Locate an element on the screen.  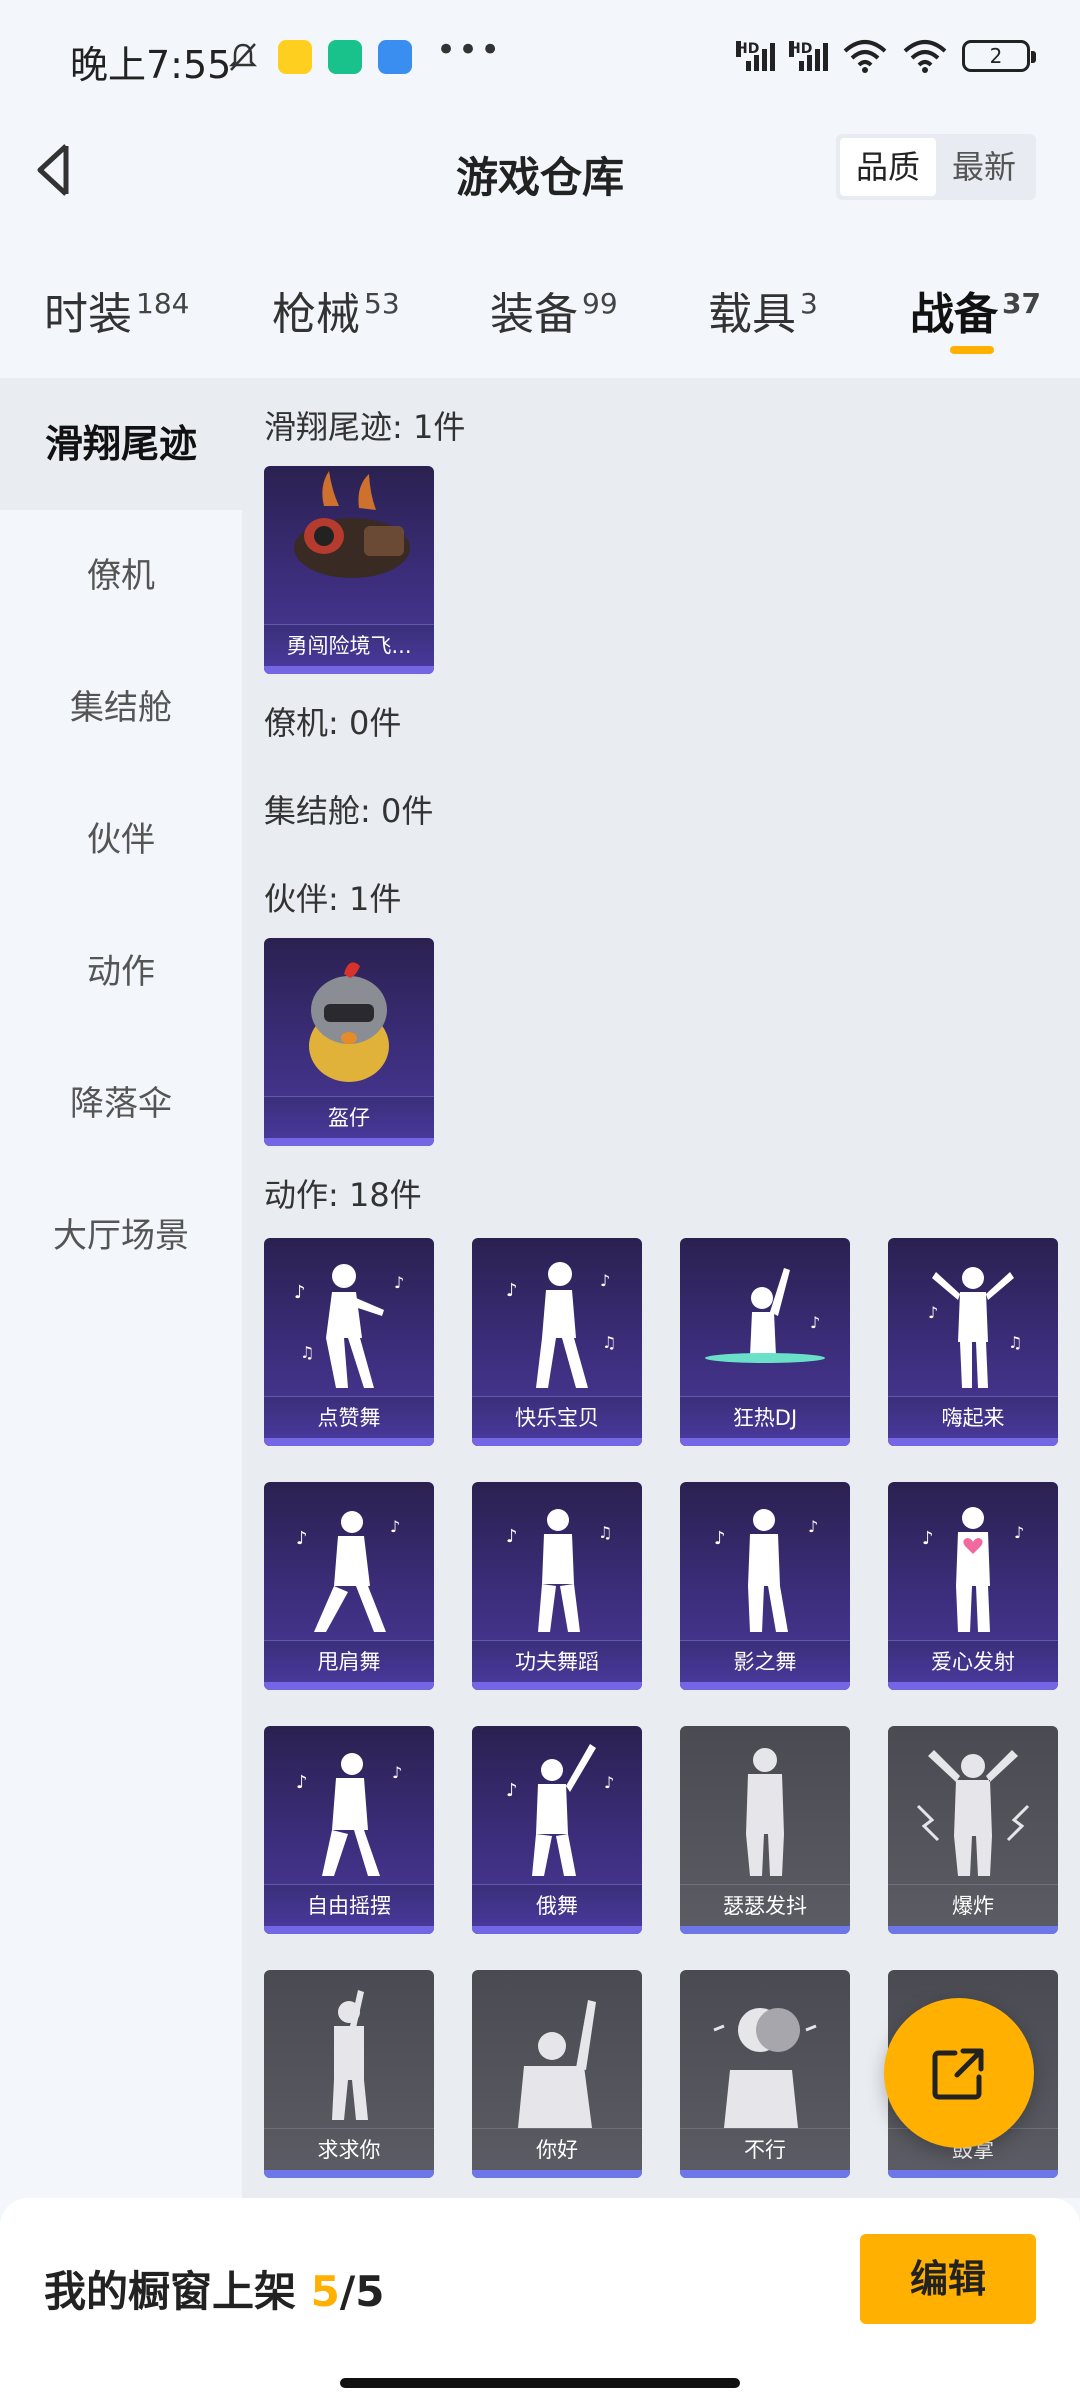
emote-name: 狂热DJ is located at coordinates (765, 1418).